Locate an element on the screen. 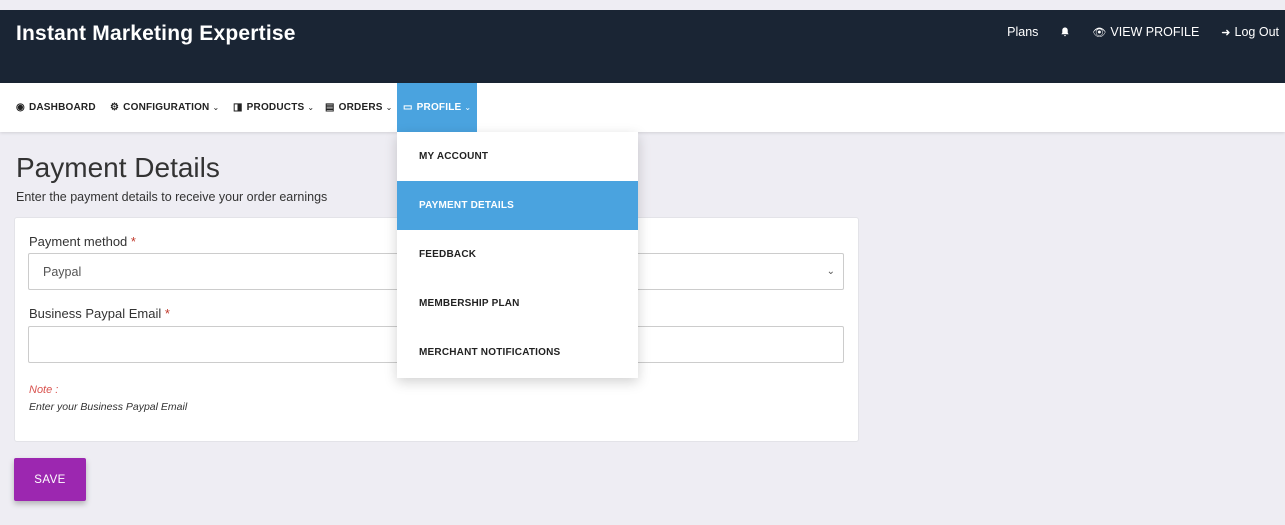 The image size is (1285, 525). header-links: Plans 👁 VIEW PROFILE ➜ Log Out is located at coordinates (1132, 32).